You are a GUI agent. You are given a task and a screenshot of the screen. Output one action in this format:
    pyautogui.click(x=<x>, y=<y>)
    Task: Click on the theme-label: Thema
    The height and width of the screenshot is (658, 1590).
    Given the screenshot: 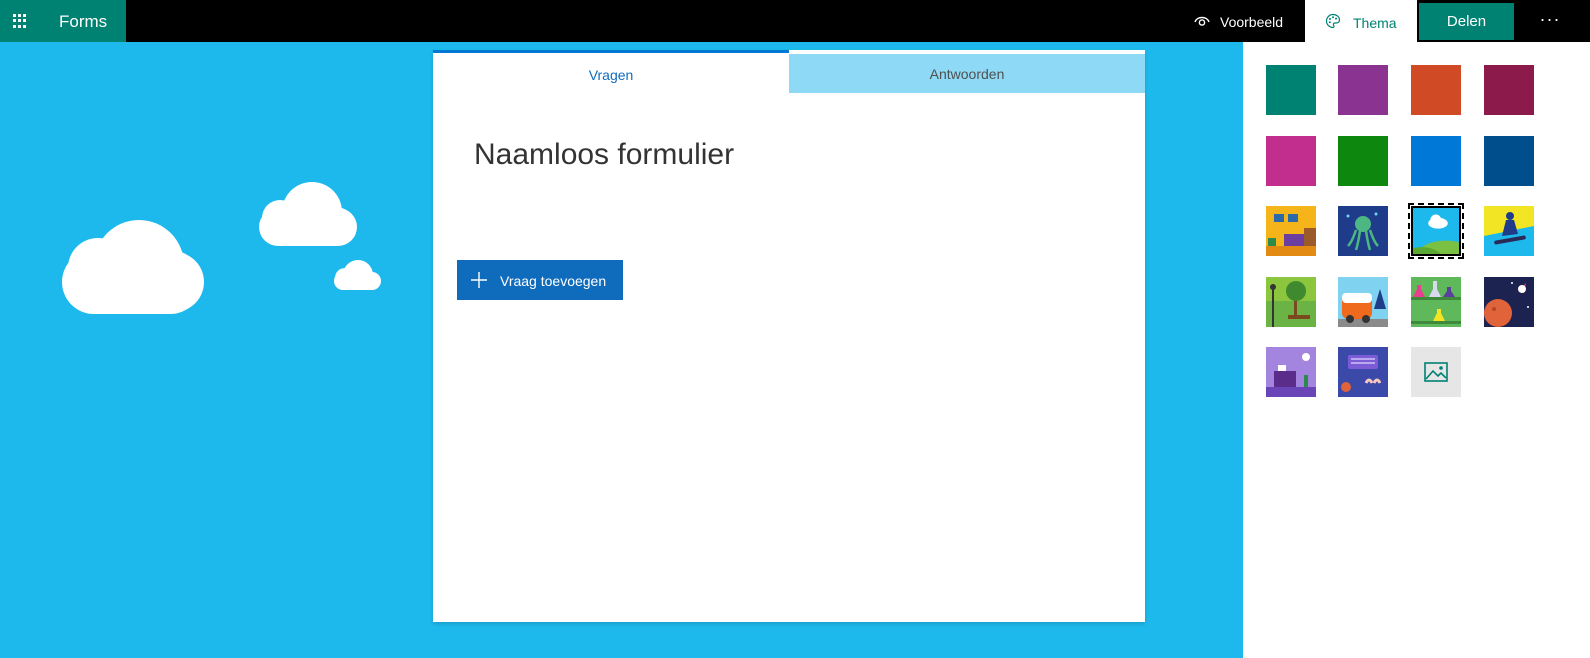 What is the action you would take?
    pyautogui.click(x=1375, y=23)
    